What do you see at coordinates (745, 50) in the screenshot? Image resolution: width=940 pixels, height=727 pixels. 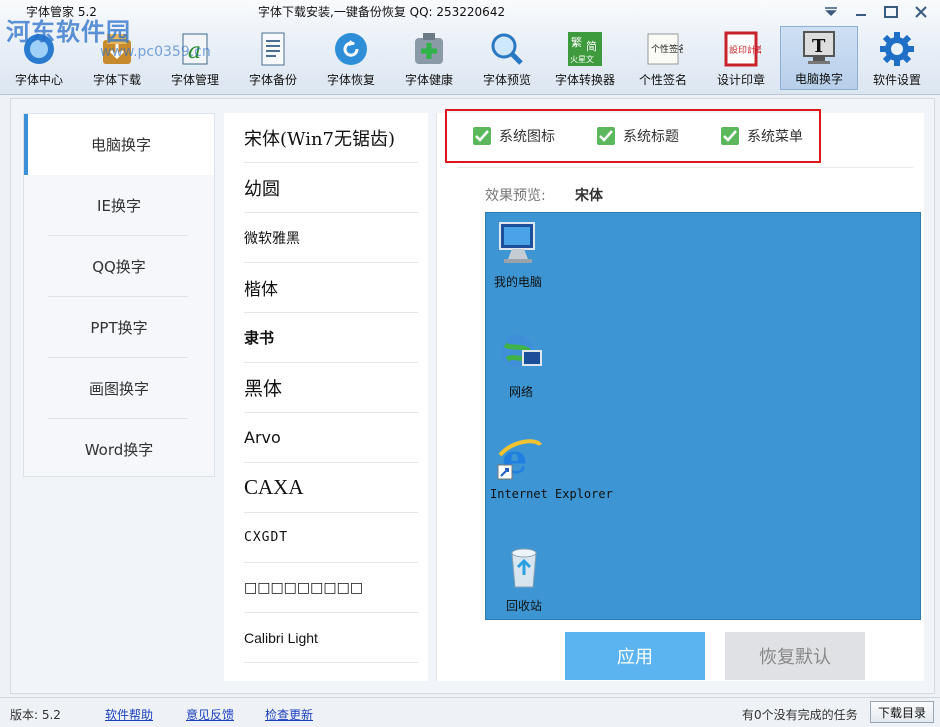 I see `seal-glyphs: 設印計章` at bounding box center [745, 50].